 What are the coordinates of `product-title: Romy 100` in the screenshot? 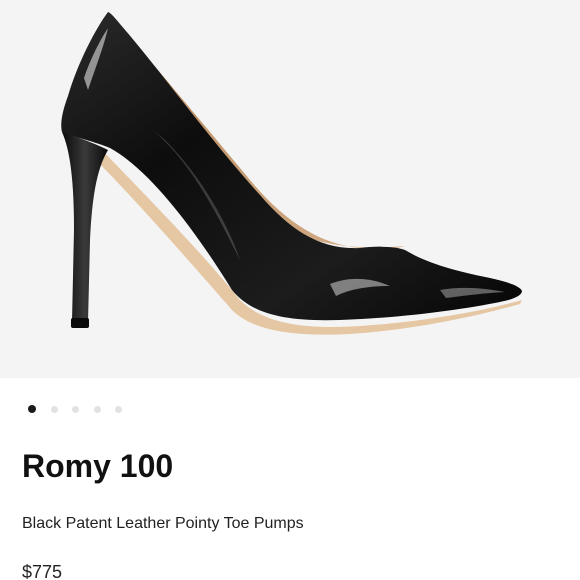 It's located at (98, 466).